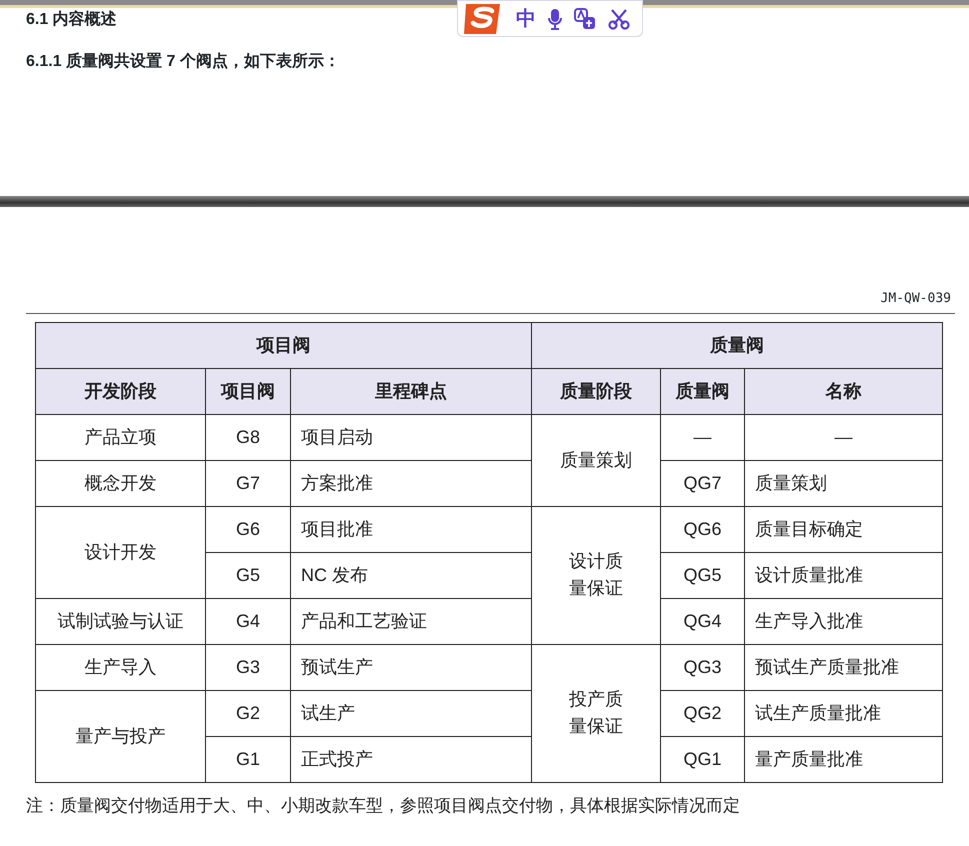 This screenshot has width=969, height=846. I want to click on column-header: 质量阶段, so click(596, 391).